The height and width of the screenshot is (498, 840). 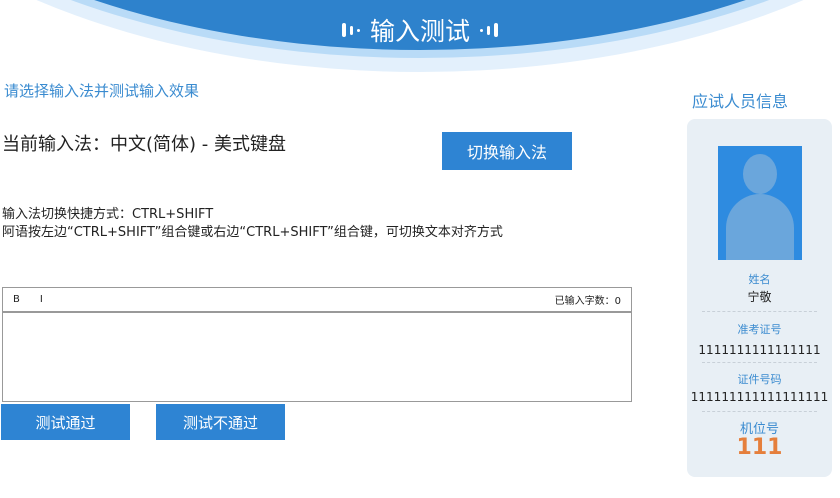 What do you see at coordinates (507, 151) in the screenshot?
I see `switch-ime-button: 切换输入法` at bounding box center [507, 151].